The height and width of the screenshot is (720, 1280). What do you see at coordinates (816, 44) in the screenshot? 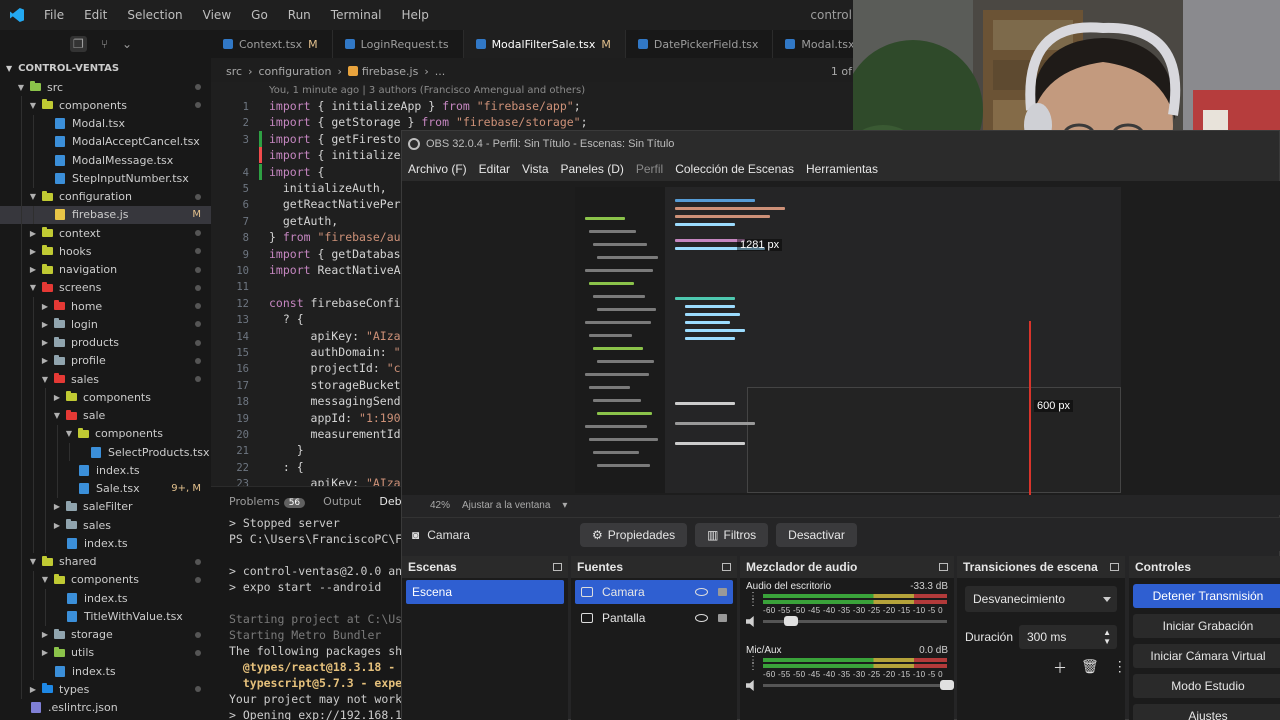
I see `editor-tab: Modal.tsx` at bounding box center [816, 44].